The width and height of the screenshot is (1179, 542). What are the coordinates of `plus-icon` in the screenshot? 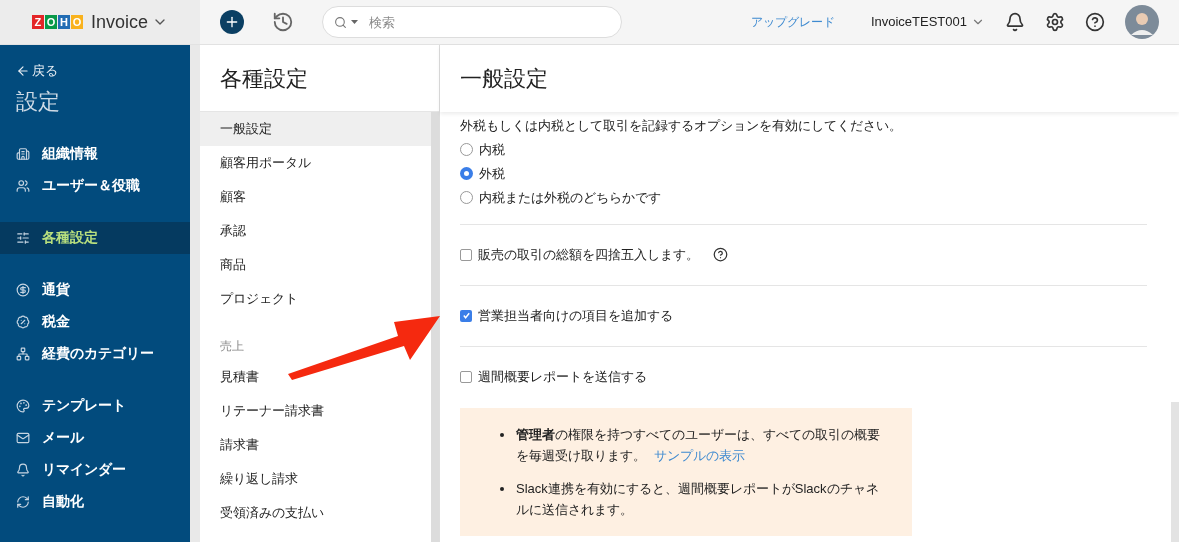 It's located at (232, 22).